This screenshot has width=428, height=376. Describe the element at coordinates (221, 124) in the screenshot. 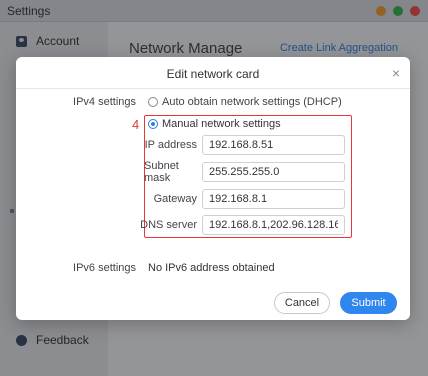

I see `manual-radio-label: Manual network settings` at that location.